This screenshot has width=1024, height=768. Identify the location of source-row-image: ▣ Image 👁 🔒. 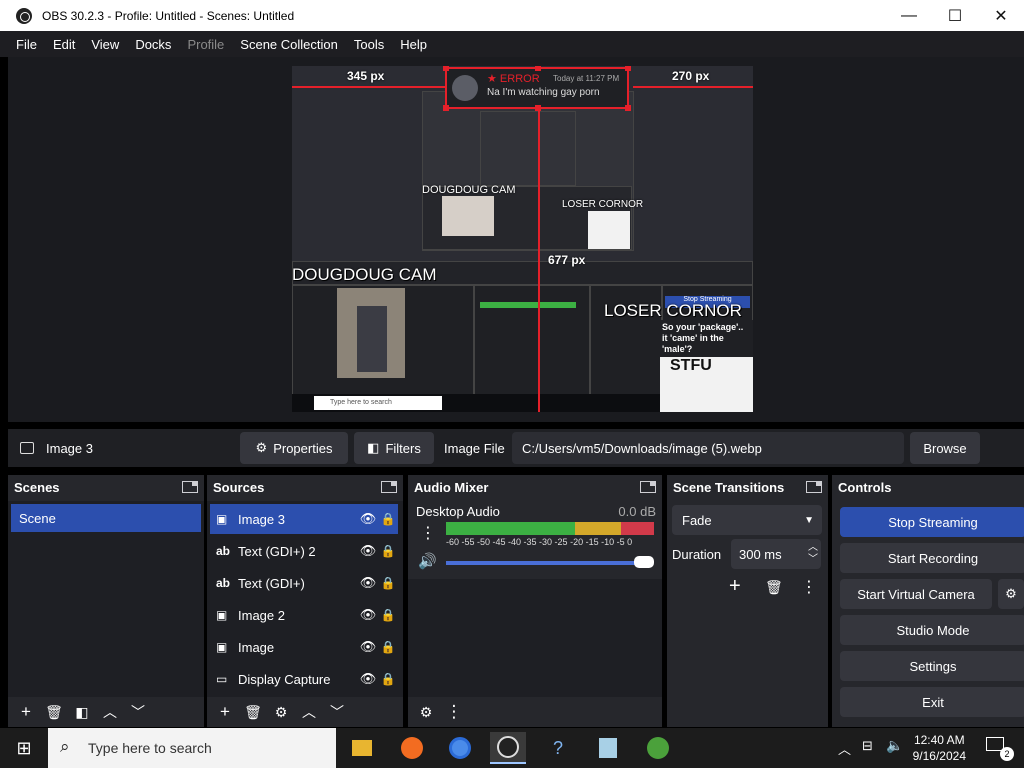
(304, 647).